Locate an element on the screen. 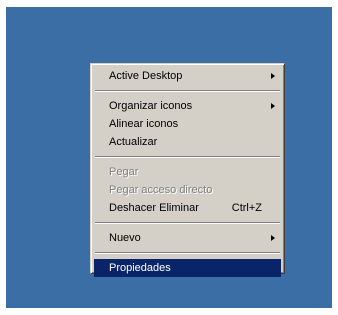  menu-item-nuevo: Nuevo is located at coordinates (187, 238).